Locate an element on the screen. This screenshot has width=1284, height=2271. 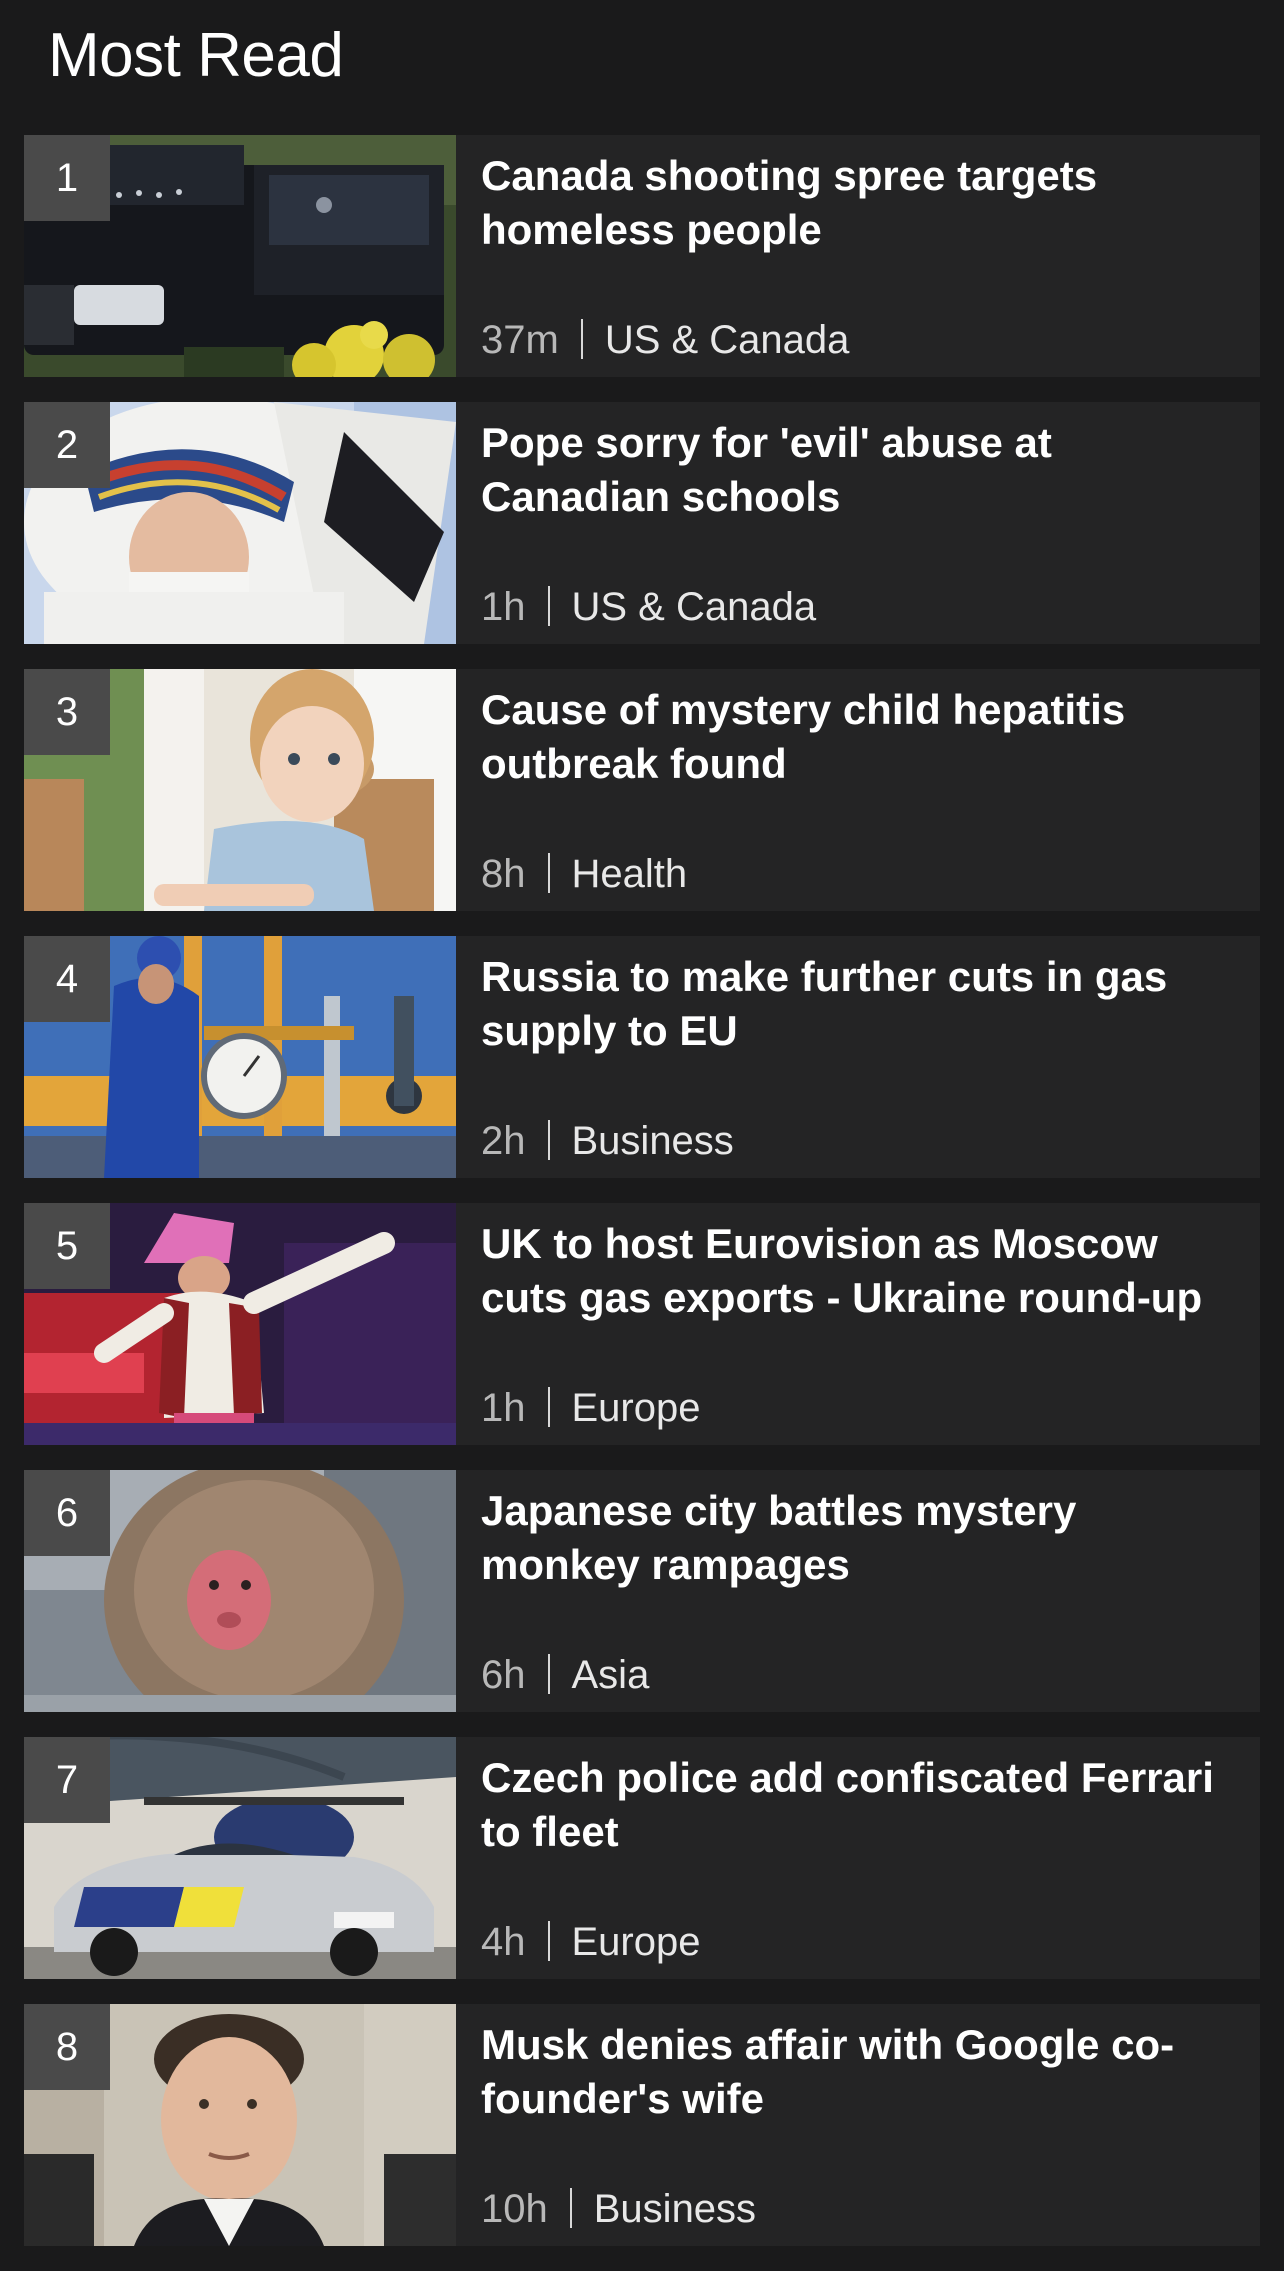
article-meta: 37m US & Canada is located at coordinates (665, 340).